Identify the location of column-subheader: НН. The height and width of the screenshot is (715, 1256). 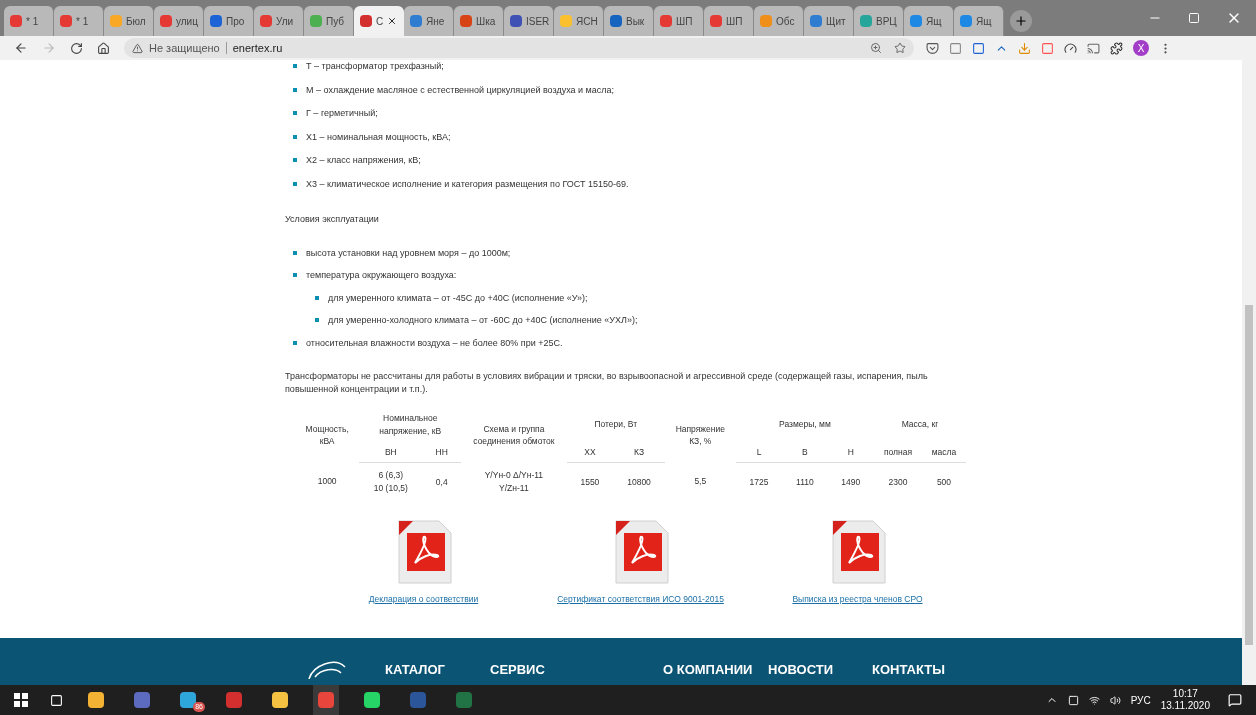
(441, 451).